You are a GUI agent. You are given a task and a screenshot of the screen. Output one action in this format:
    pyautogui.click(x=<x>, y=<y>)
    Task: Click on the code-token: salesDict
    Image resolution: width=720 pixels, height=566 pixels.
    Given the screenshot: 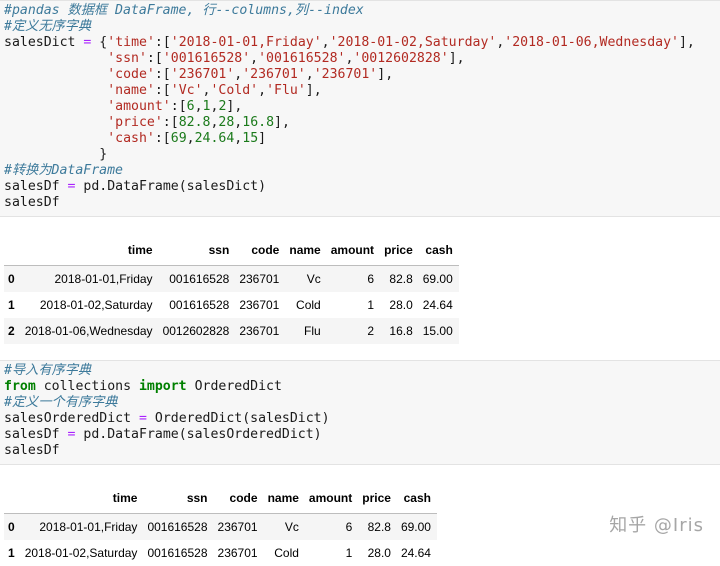 What is the action you would take?
    pyautogui.click(x=44, y=42)
    